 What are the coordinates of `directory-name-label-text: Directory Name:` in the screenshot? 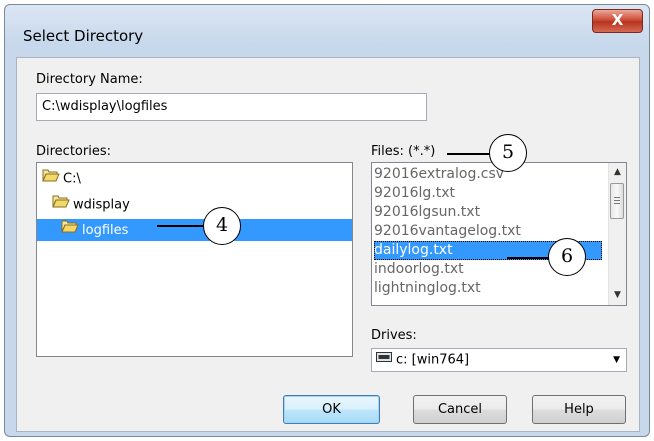 It's located at (89, 79).